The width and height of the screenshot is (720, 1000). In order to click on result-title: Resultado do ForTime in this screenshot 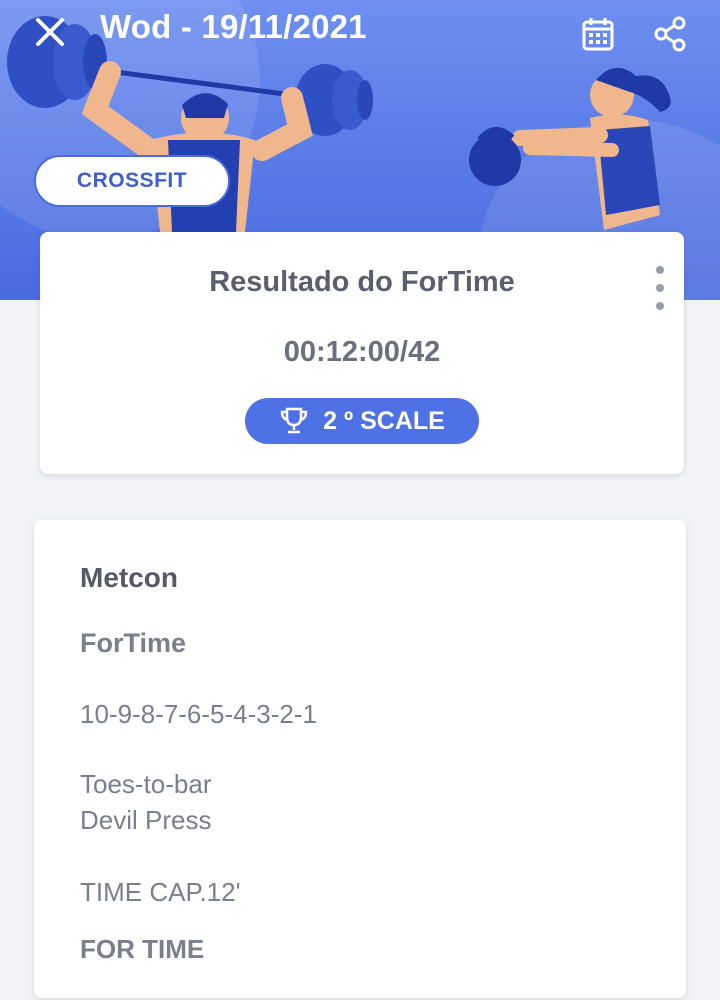, I will do `click(362, 282)`.